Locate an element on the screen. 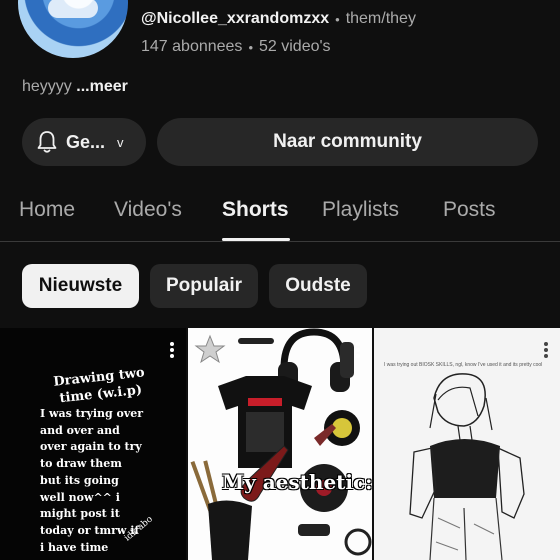 This screenshot has width=560, height=560. tab-shorts: Shorts is located at coordinates (255, 210).